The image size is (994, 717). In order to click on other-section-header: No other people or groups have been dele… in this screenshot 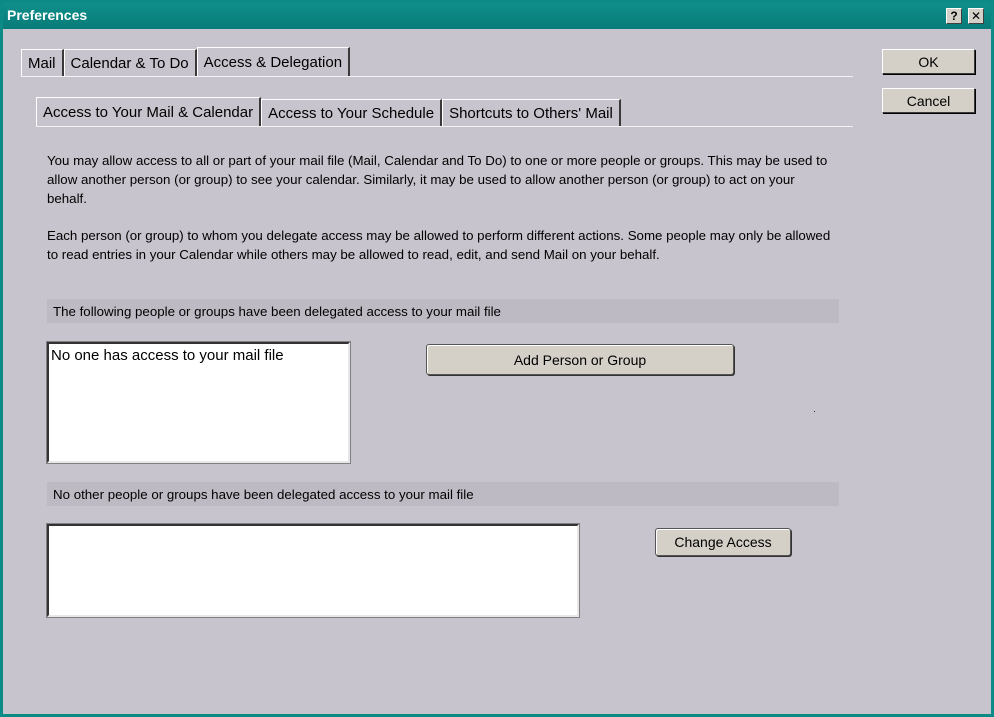, I will do `click(443, 494)`.